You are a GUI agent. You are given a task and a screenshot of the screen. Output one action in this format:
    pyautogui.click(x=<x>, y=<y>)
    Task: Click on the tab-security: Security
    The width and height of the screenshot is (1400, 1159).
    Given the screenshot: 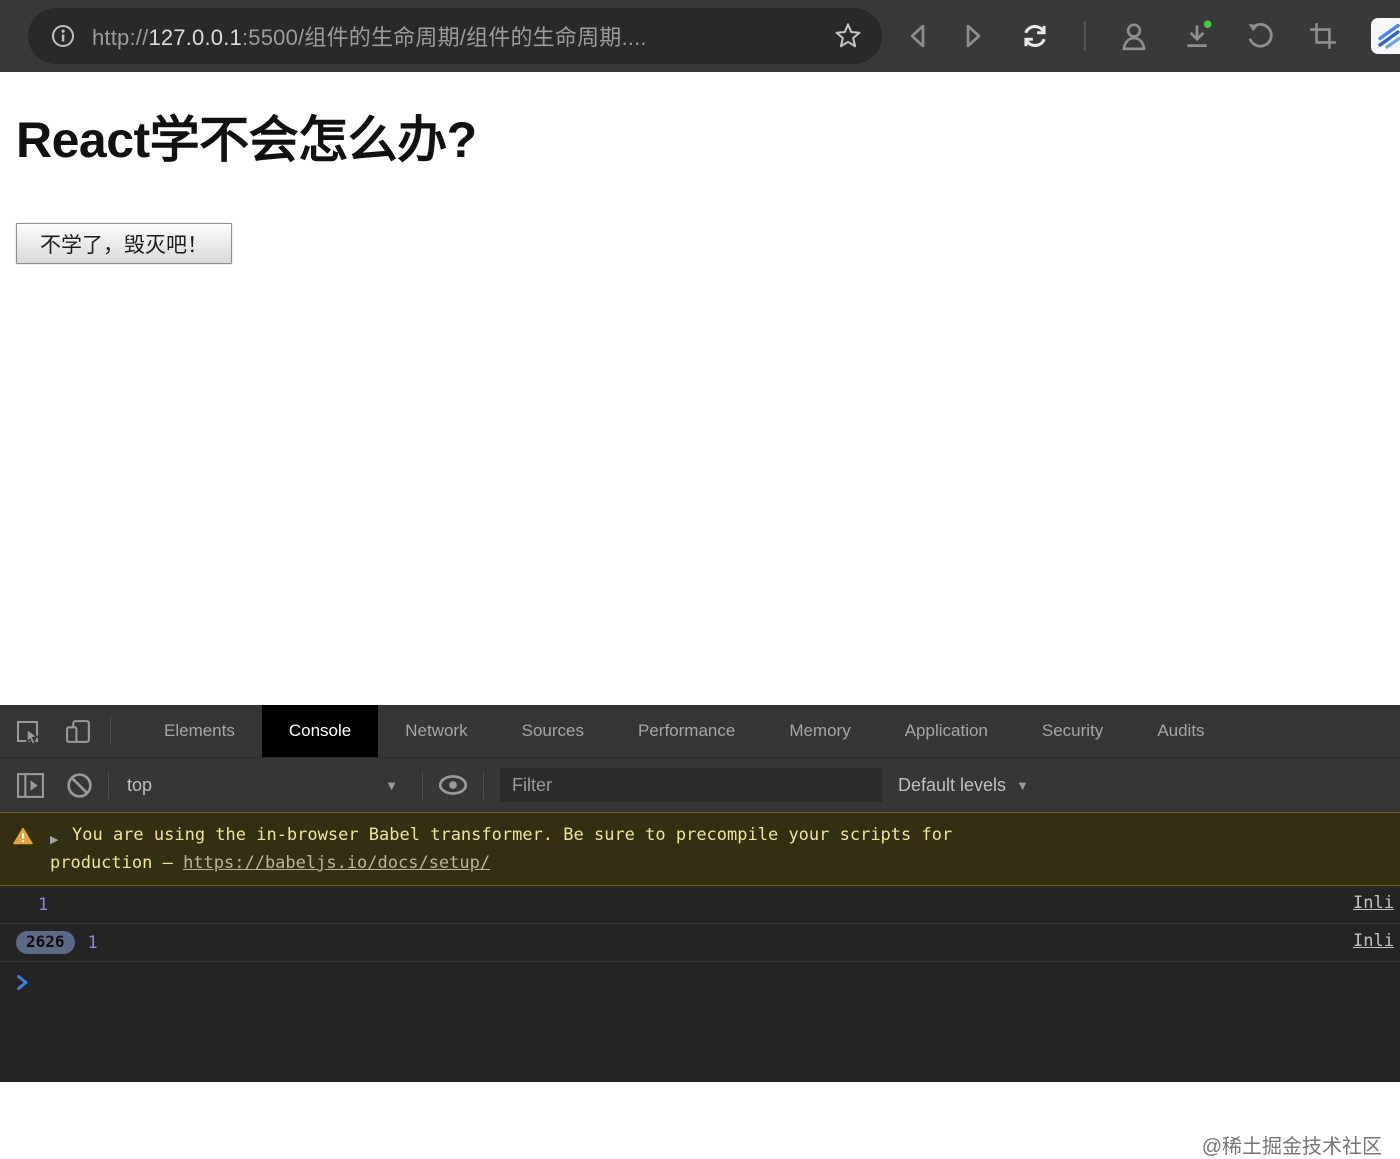 What is the action you would take?
    pyautogui.click(x=1072, y=731)
    